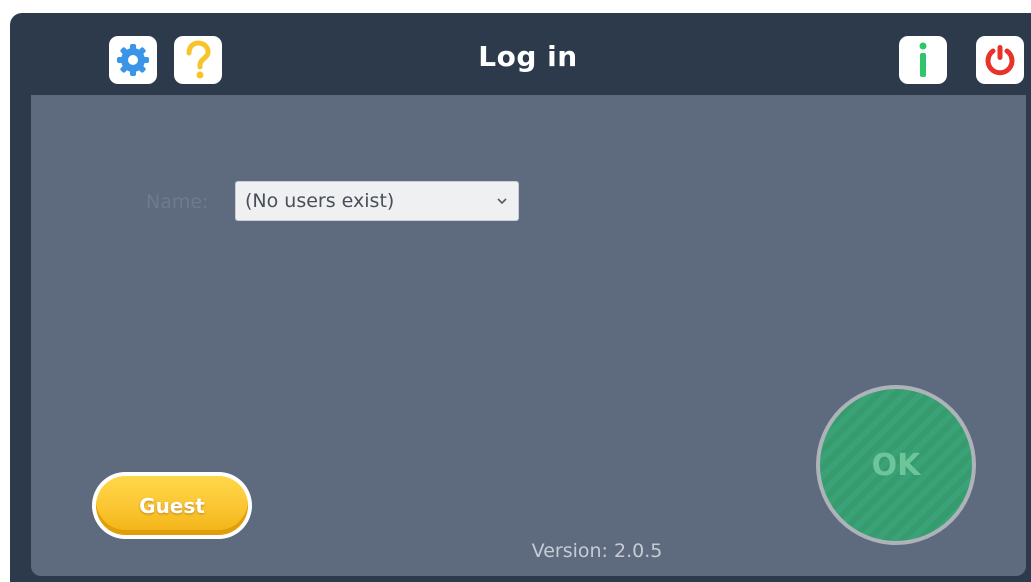  I want to click on info-icon, so click(923, 59).